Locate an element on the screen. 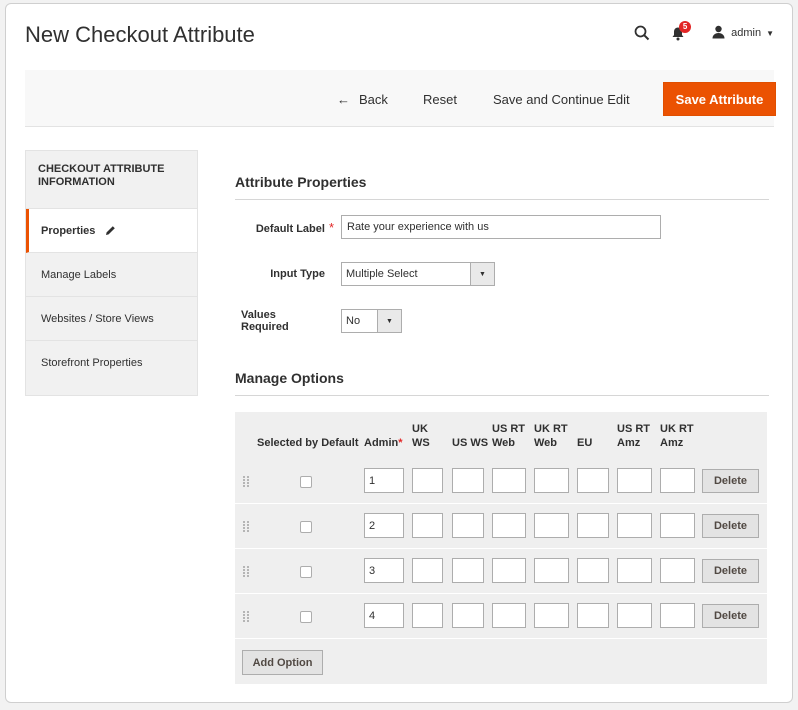 Image resolution: width=798 pixels, height=710 pixels. sidebar-item-label: Properties is located at coordinates (68, 230).